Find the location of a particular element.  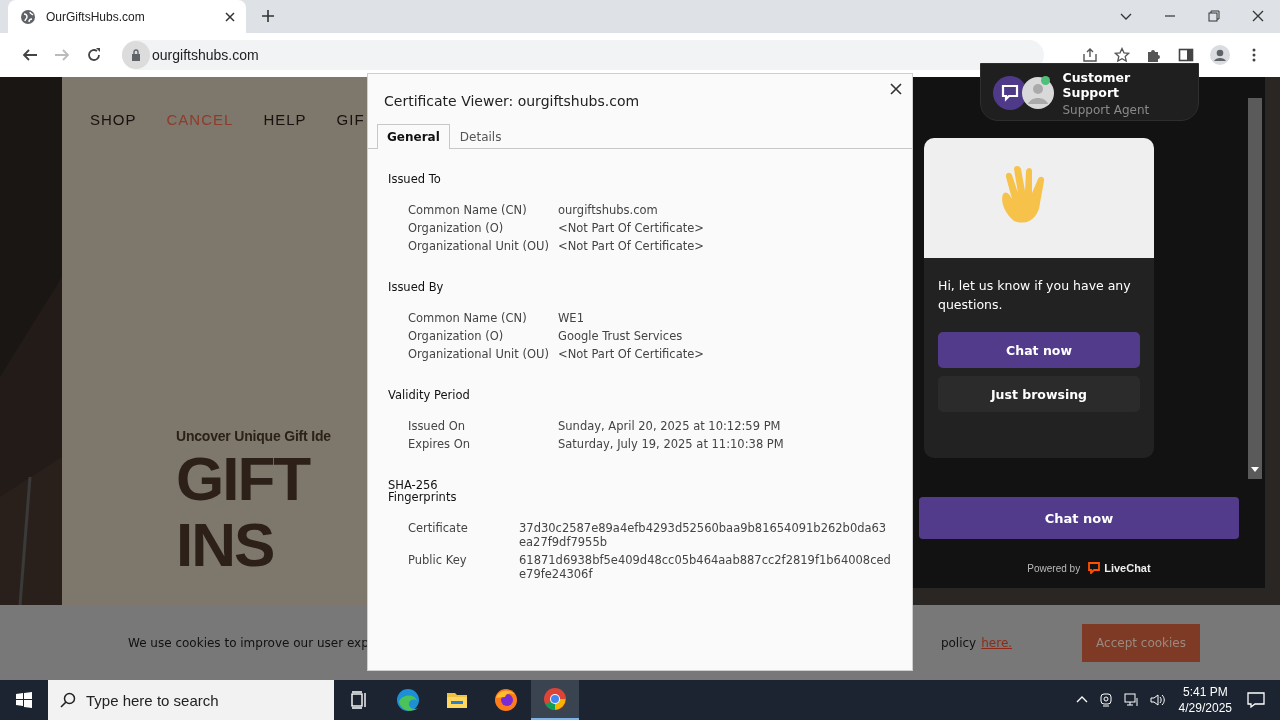

agent-role: Support Agent is located at coordinates (1106, 109).